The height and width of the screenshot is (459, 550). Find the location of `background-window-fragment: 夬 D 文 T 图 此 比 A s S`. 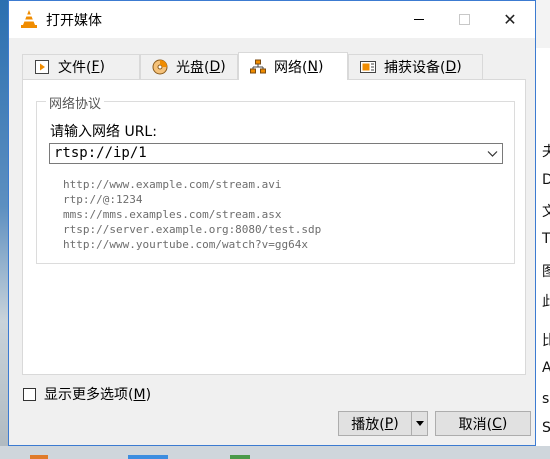

background-window-fragment: 夬 D 文 T 图 此 比 A s S is located at coordinates (543, 229).